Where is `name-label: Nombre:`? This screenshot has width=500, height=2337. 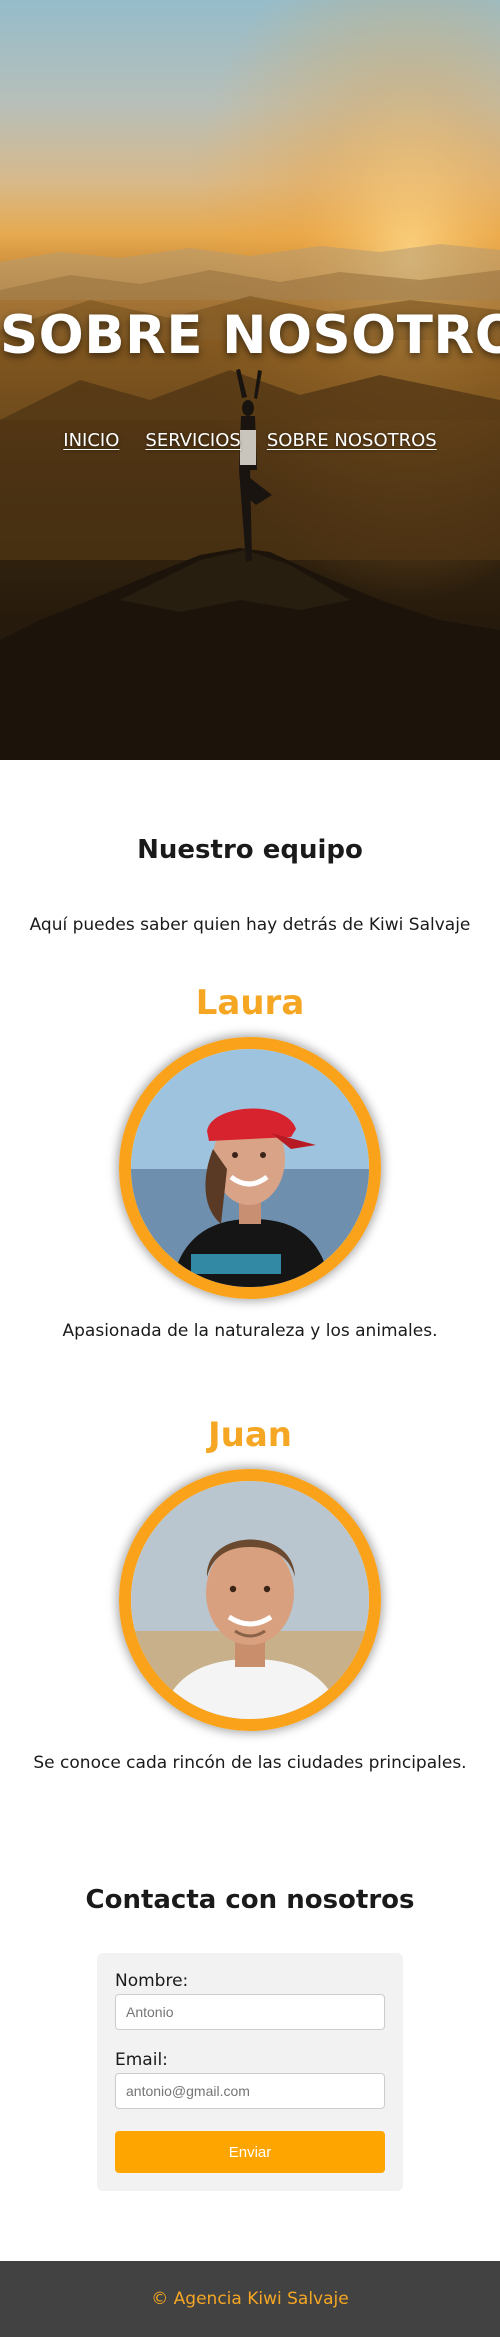 name-label: Nombre: is located at coordinates (152, 1981).